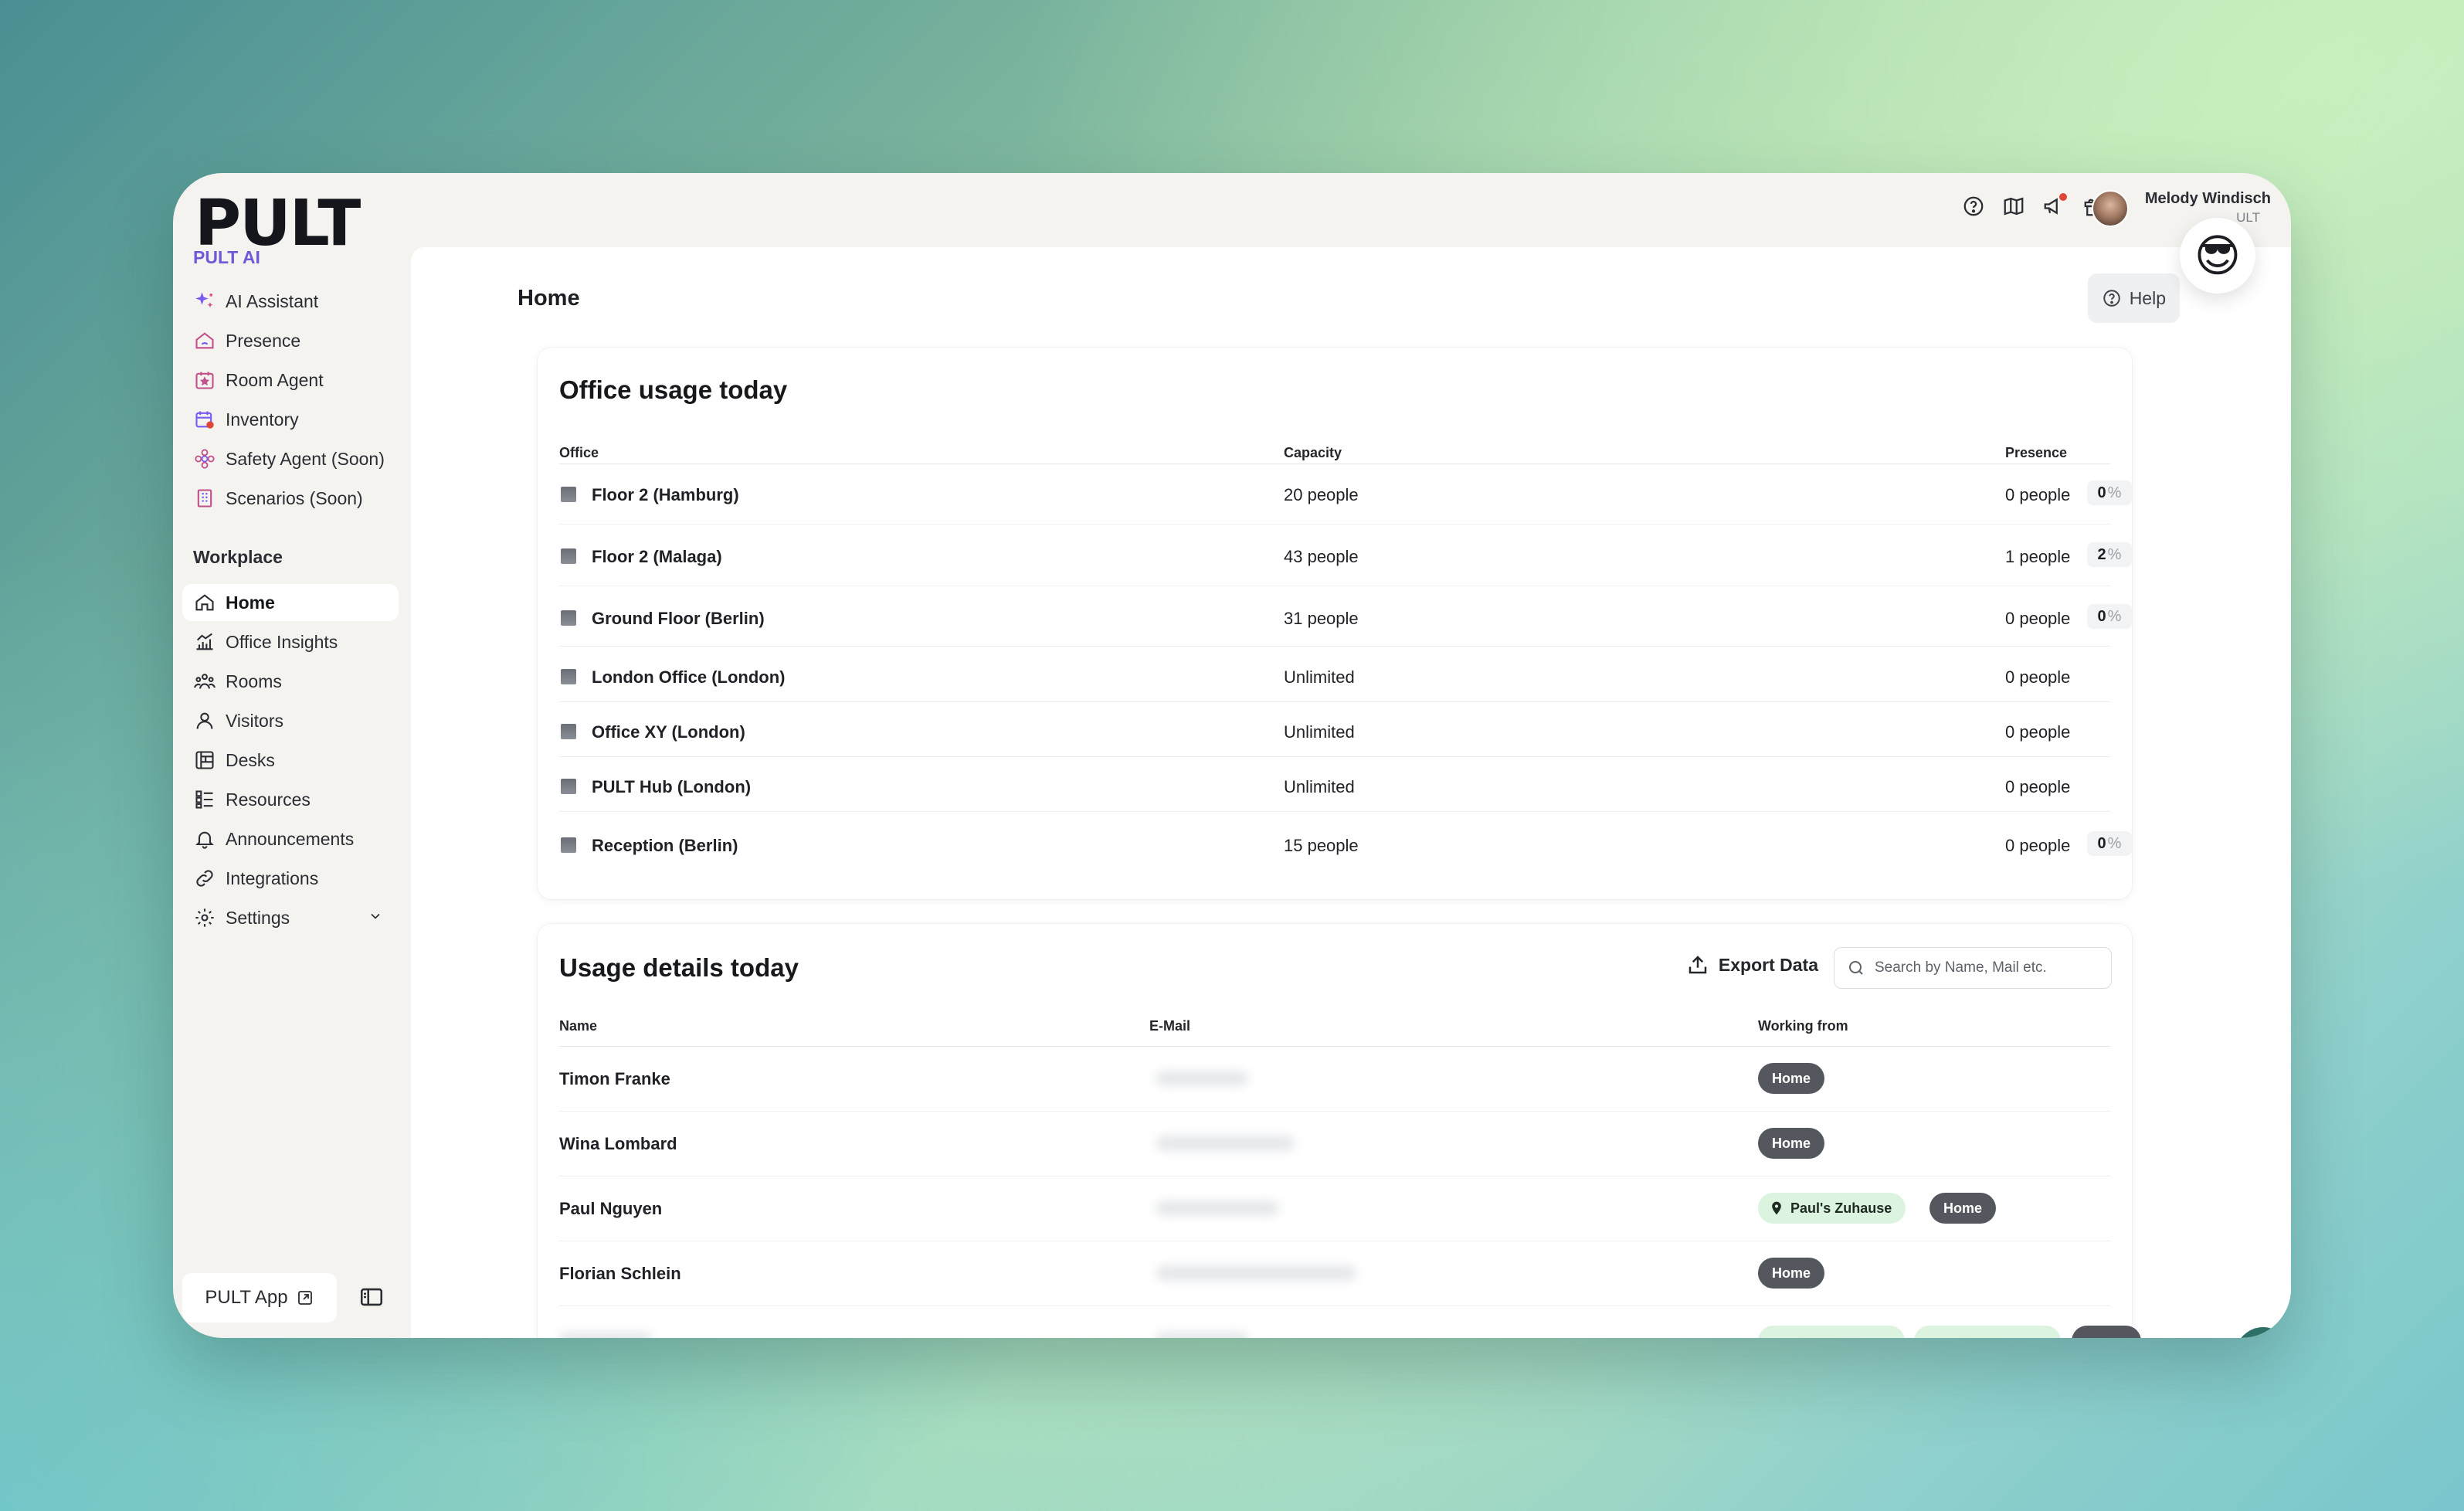 The width and height of the screenshot is (2464, 1511). I want to click on office-usage-title: Office usage today, so click(673, 389).